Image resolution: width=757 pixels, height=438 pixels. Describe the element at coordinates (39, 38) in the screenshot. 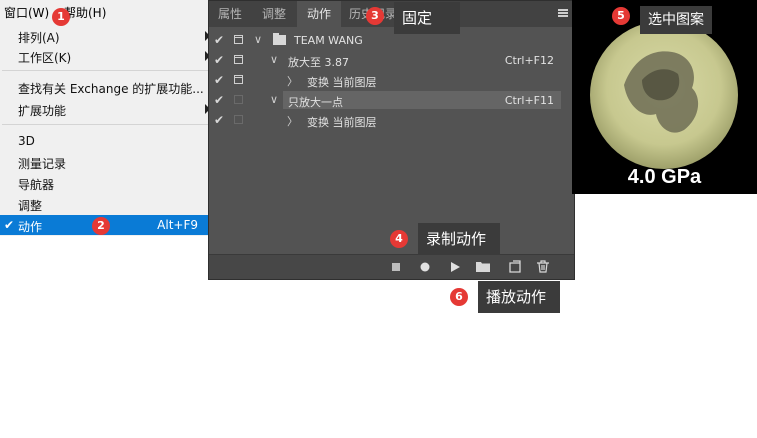

I see `menu-item-label: 排列(A)` at that location.